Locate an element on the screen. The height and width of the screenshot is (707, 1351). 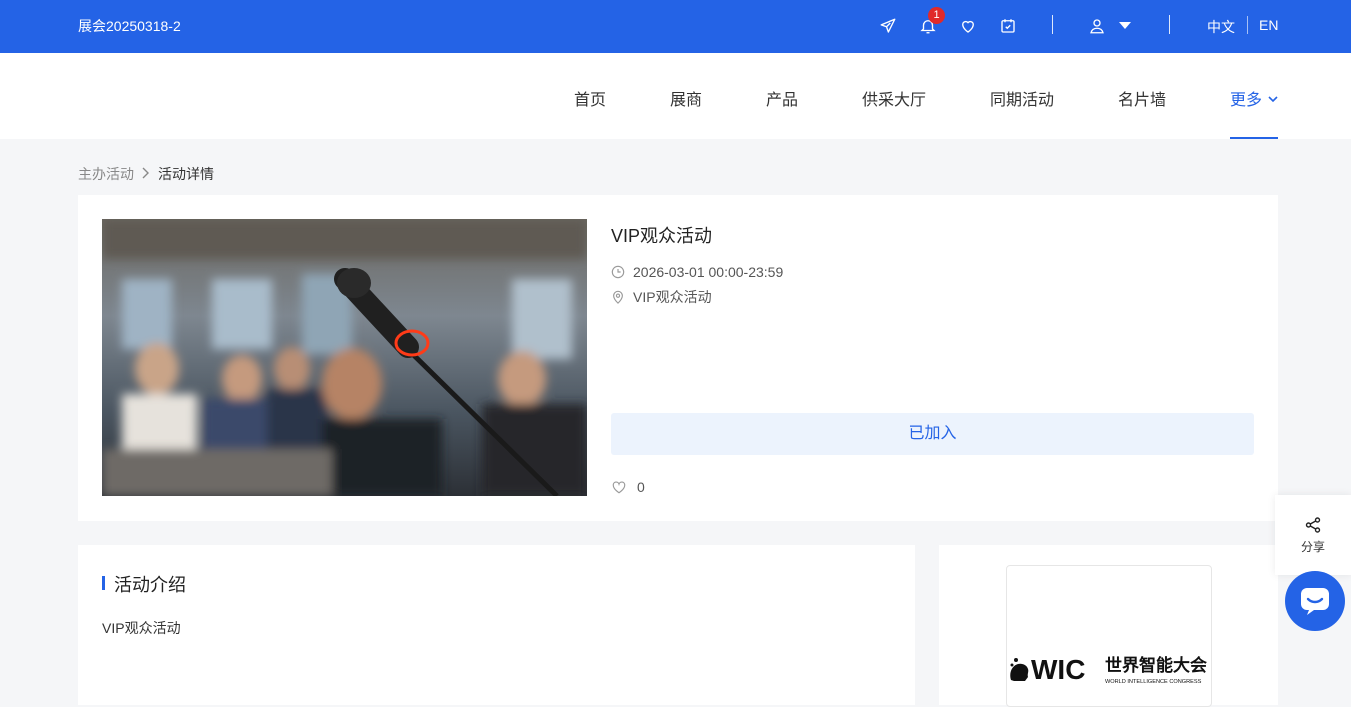
share-label: 分享 is located at coordinates (1312, 547).